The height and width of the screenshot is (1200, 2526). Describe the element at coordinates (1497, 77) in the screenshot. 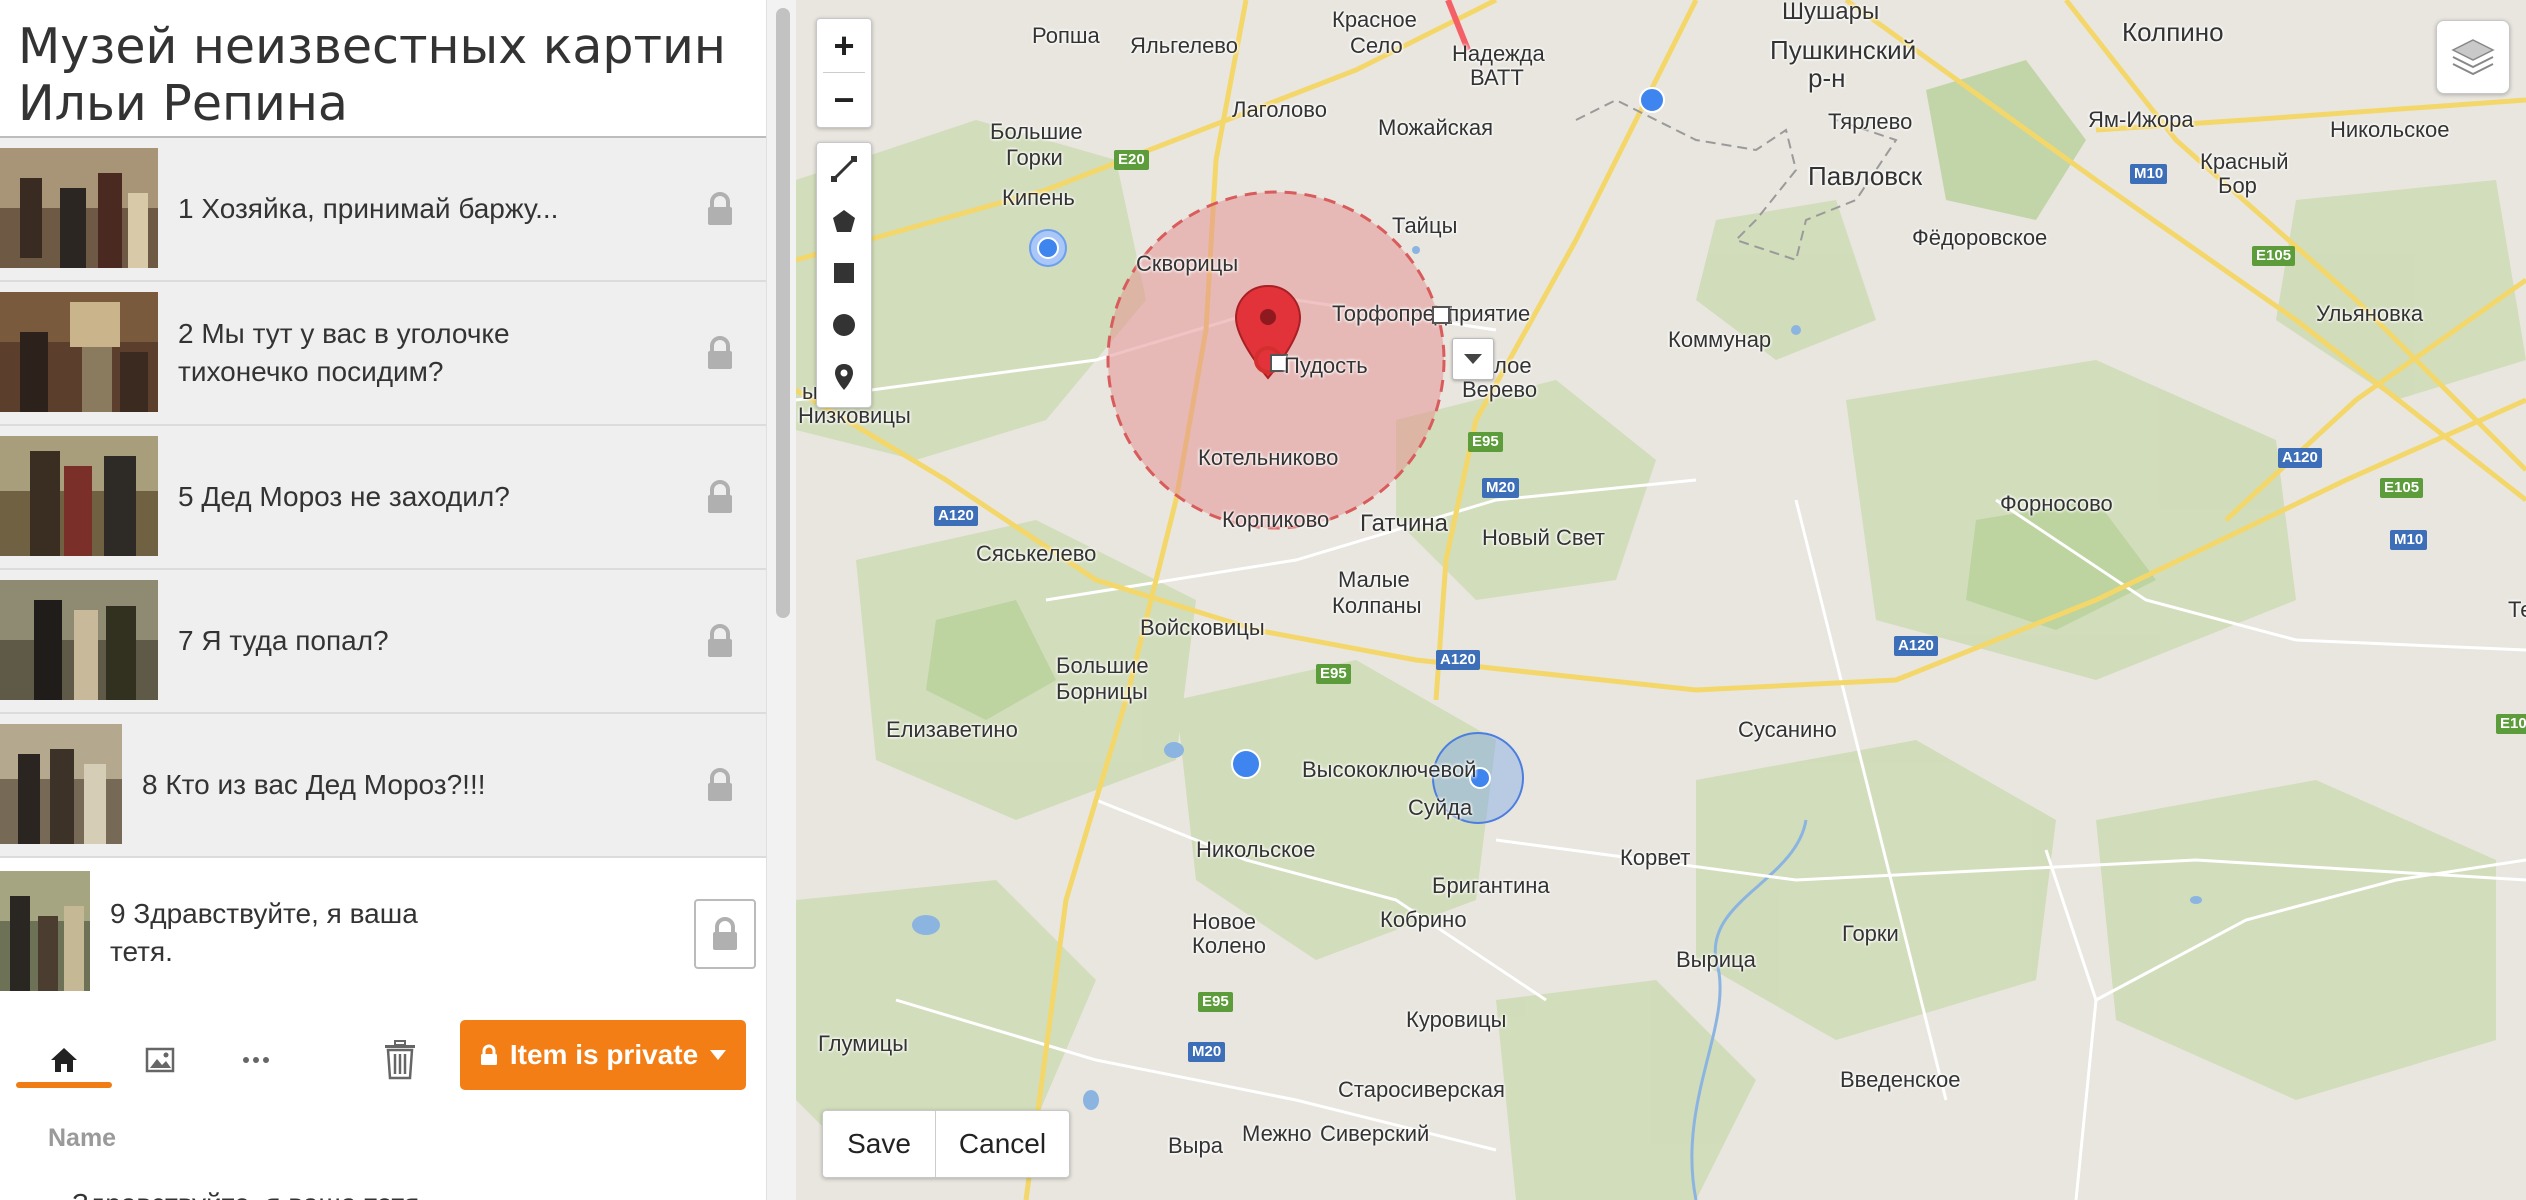

I see `map-label: ВАТТ` at that location.